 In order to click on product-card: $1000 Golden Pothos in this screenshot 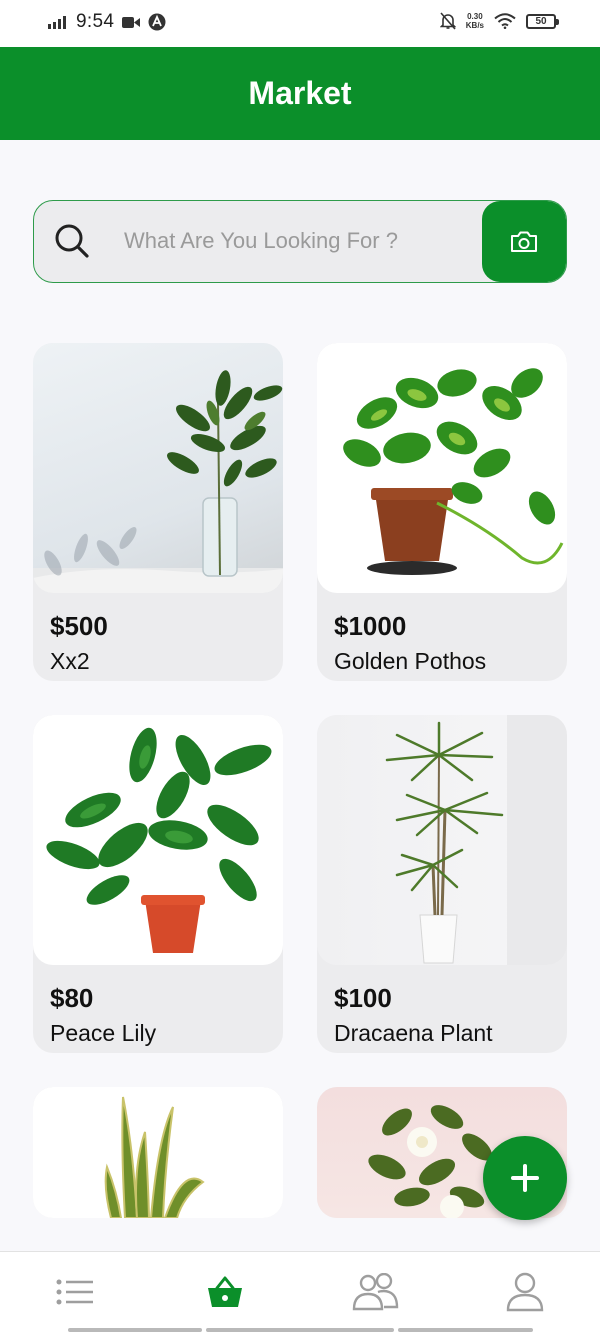, I will do `click(442, 512)`.